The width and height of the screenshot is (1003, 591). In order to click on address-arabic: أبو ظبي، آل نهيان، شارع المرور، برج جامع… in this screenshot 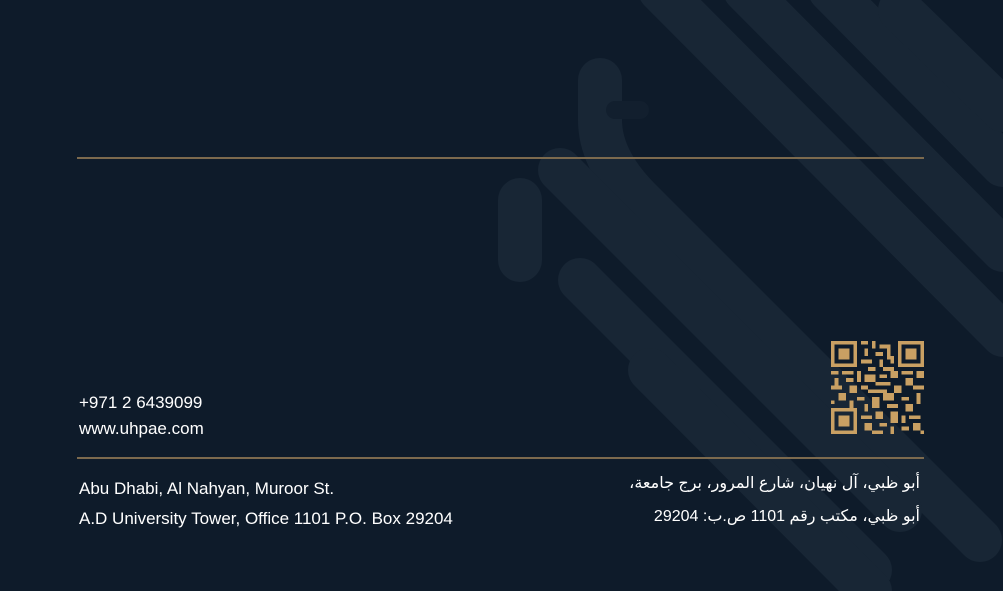, I will do `click(774, 500)`.